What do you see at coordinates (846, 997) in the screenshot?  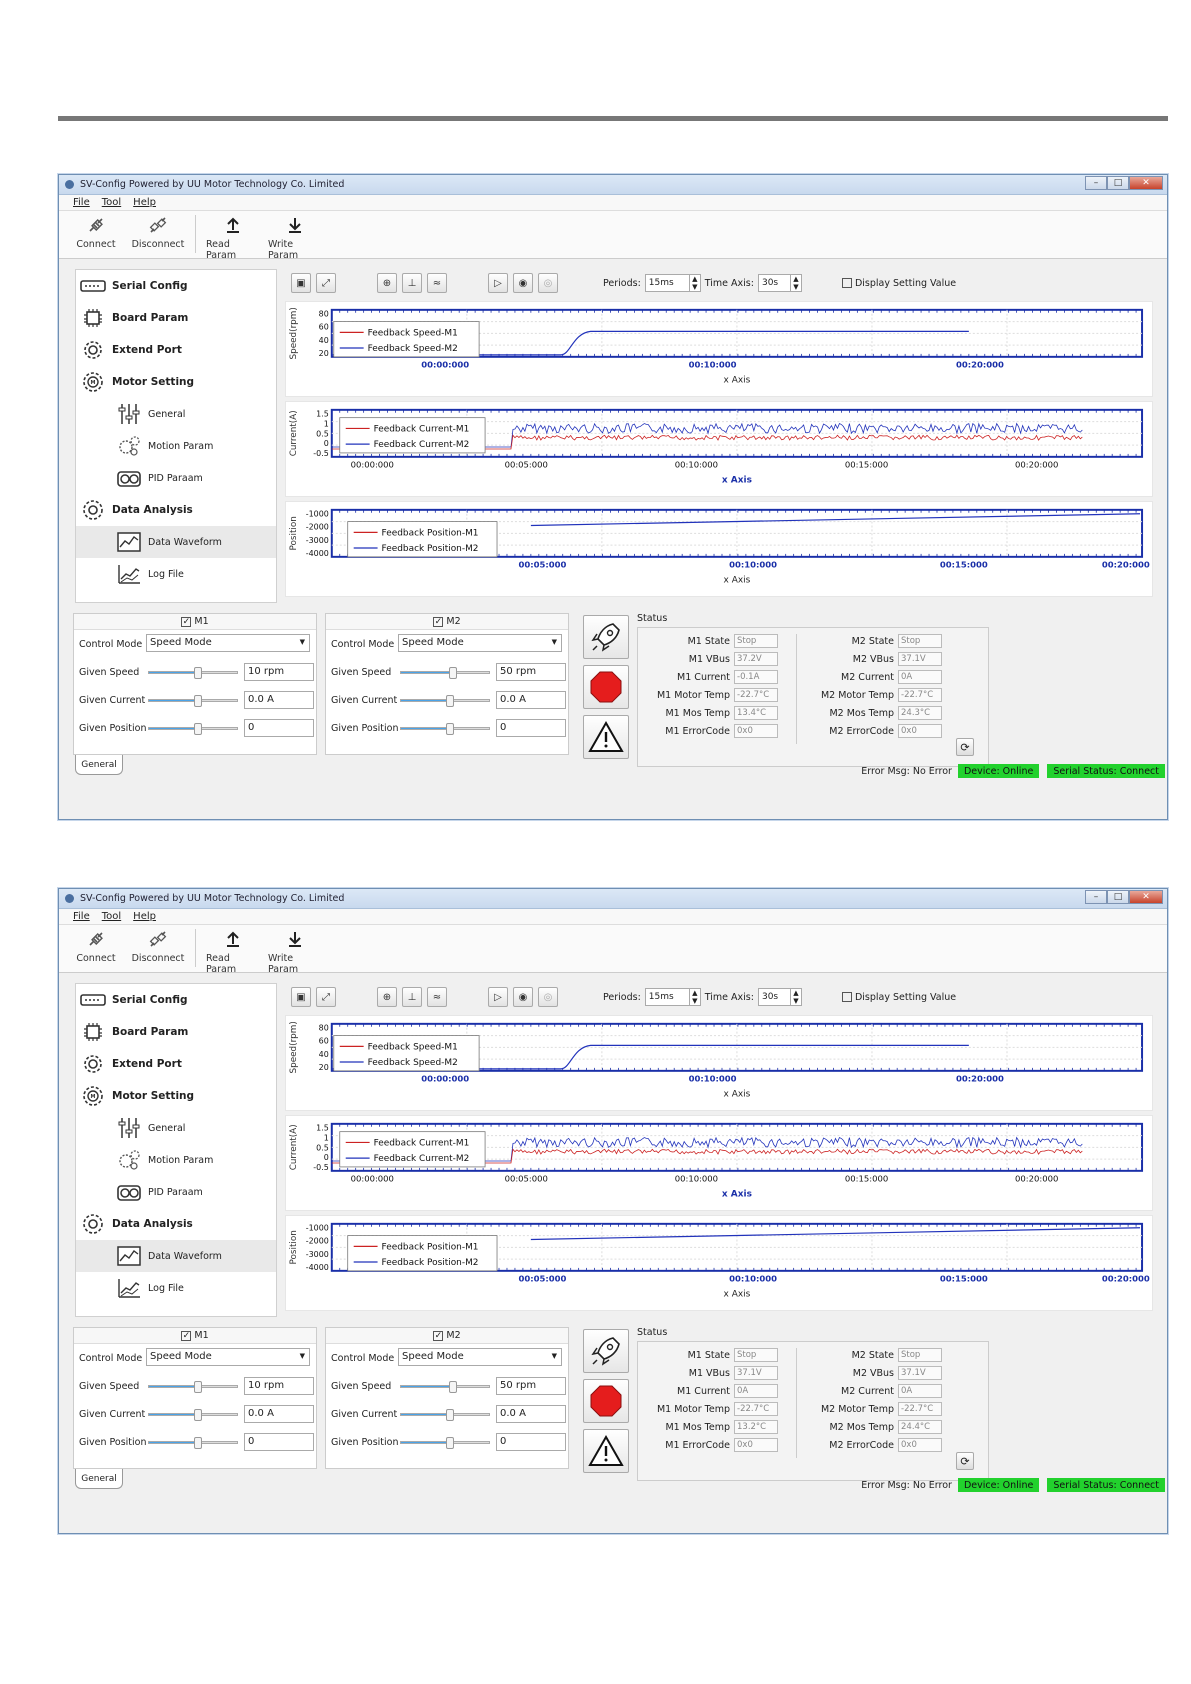 I see `display-setting-checkbox` at bounding box center [846, 997].